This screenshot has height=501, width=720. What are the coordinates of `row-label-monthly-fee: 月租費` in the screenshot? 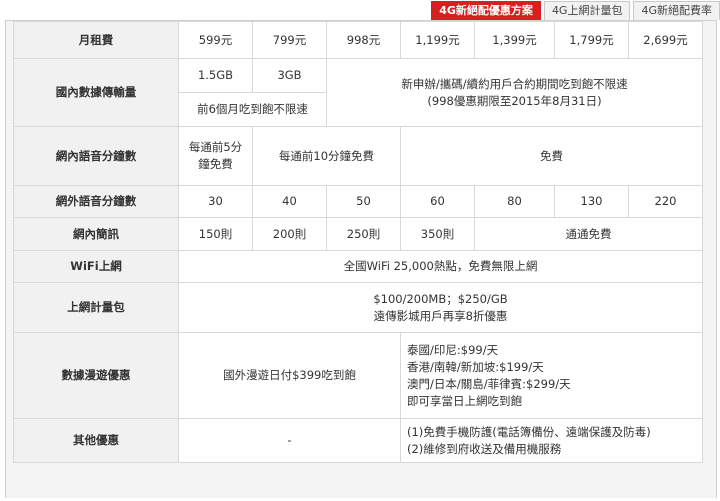 It's located at (96, 40).